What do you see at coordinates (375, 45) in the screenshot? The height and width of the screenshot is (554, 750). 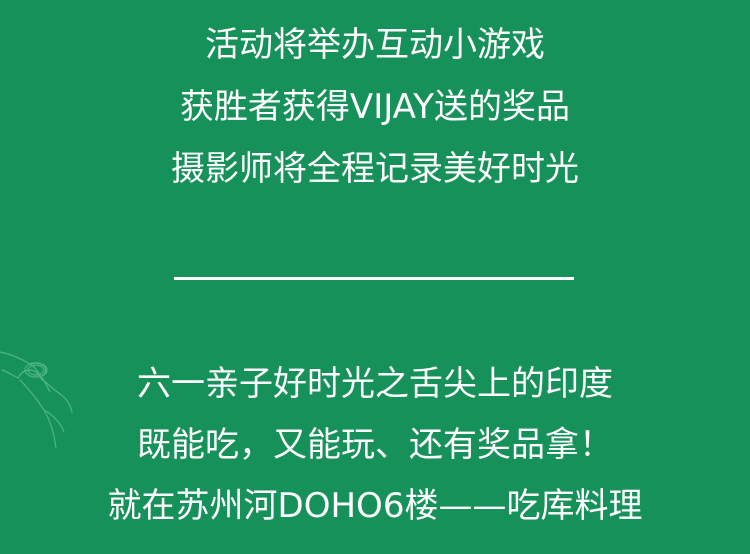 I see `intro-line-1: 活动将举办互动小游戏` at bounding box center [375, 45].